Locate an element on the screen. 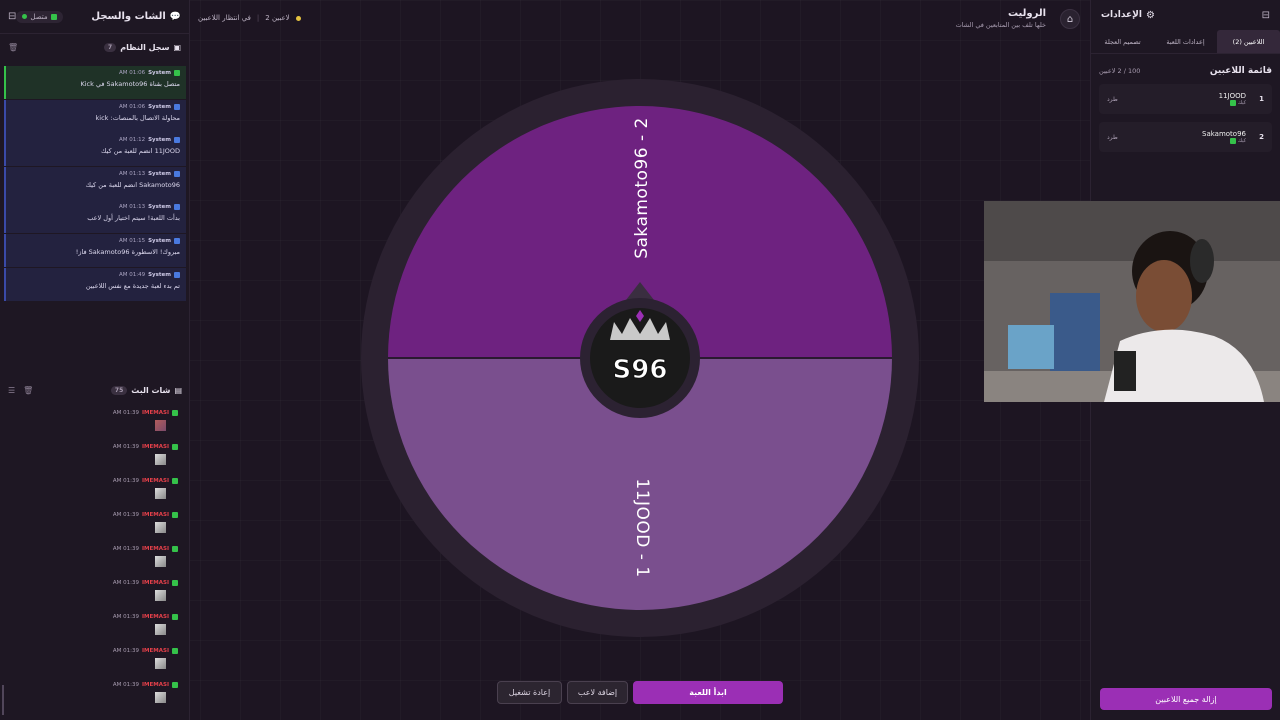  channel-logo-text: S96 is located at coordinates (640, 370).